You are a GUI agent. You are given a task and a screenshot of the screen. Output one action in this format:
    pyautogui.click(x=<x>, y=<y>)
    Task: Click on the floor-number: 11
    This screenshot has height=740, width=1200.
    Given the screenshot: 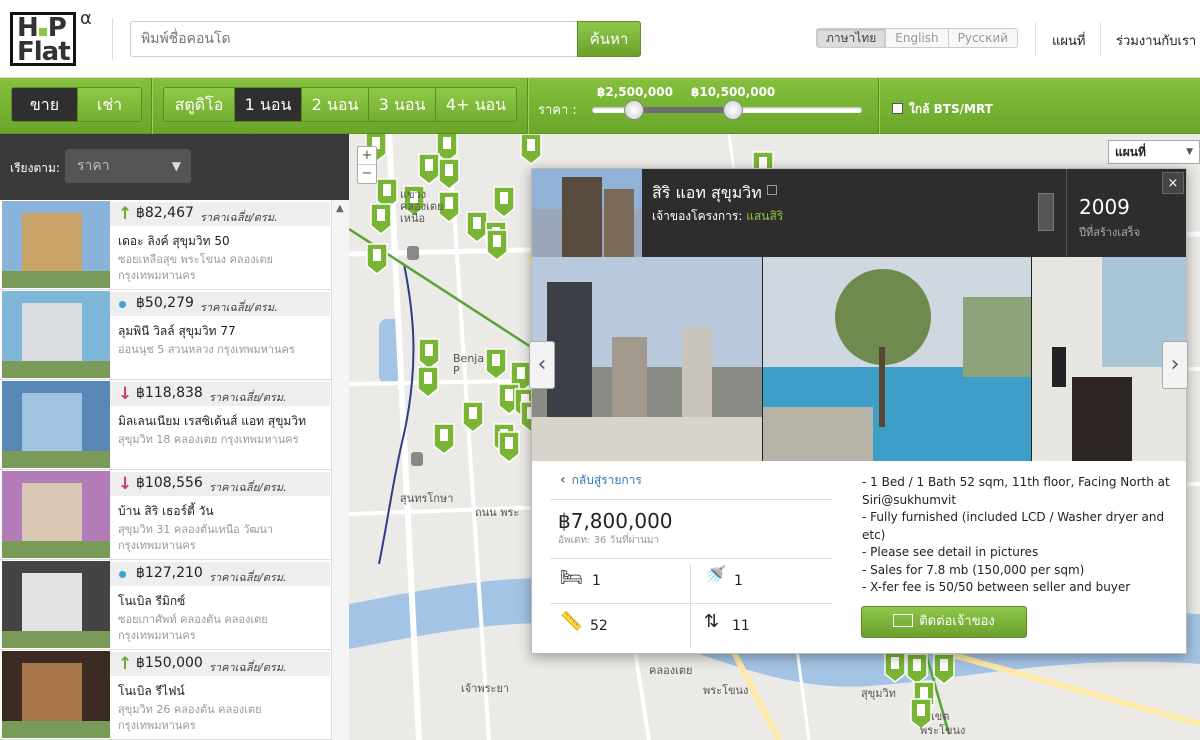 What is the action you would take?
    pyautogui.click(x=741, y=626)
    